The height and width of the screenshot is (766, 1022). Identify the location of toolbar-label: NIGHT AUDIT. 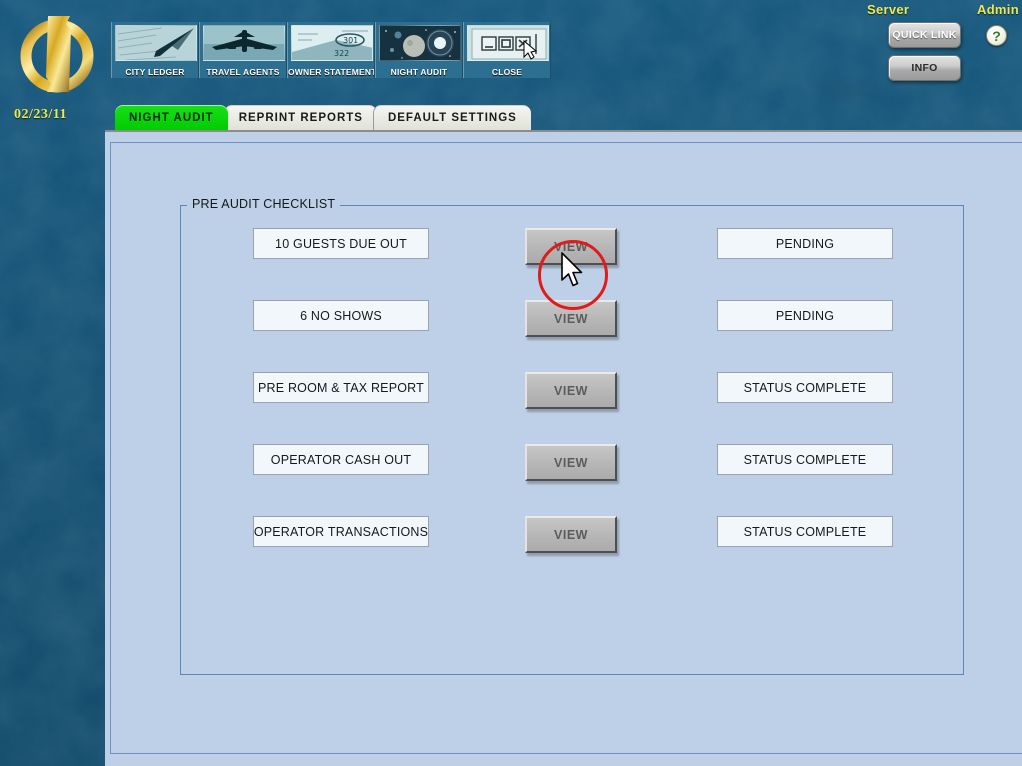
(419, 72).